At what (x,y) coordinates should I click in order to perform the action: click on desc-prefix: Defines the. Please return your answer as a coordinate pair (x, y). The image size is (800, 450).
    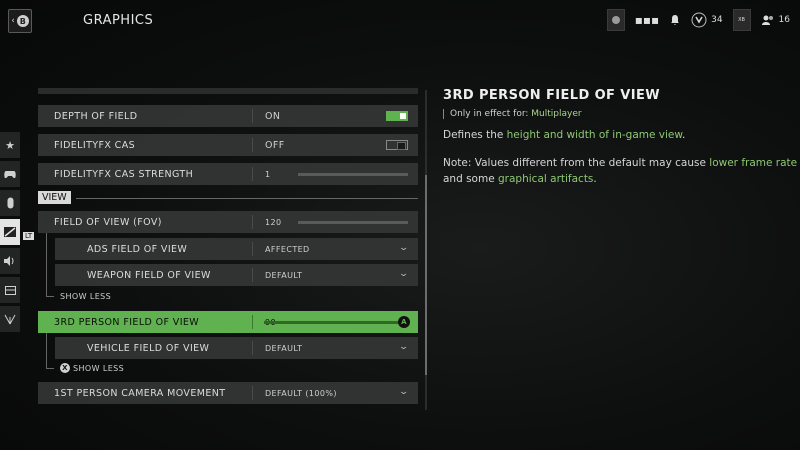
    Looking at the image, I should click on (475, 135).